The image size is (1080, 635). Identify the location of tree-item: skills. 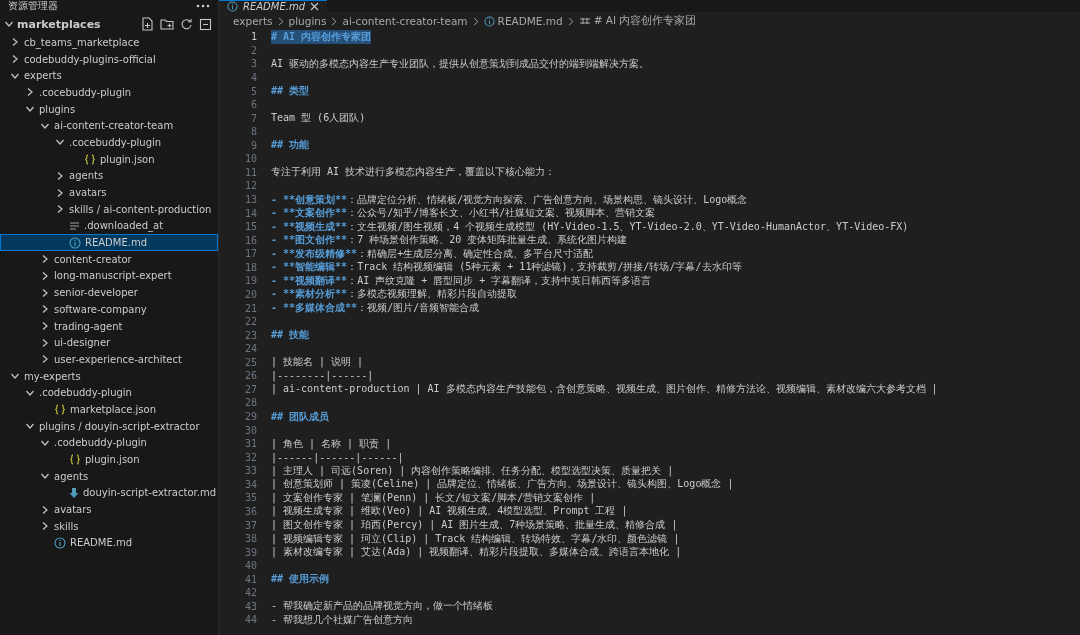
(109, 526).